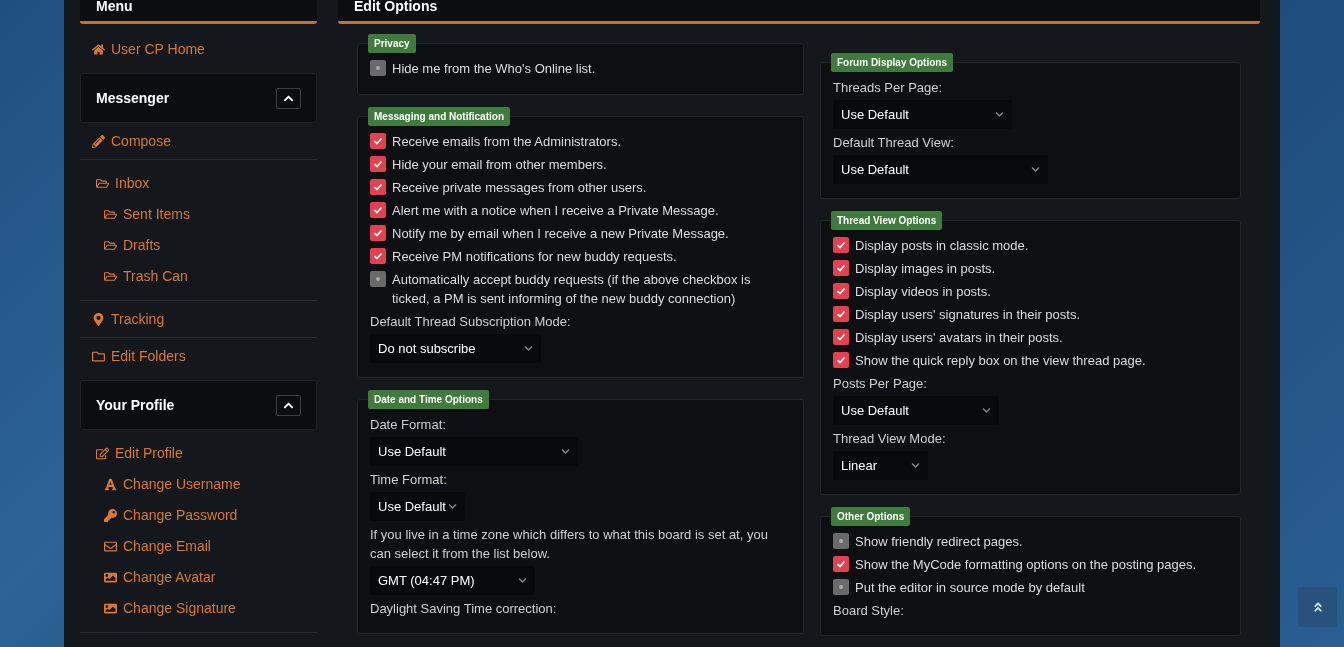 Image resolution: width=1344 pixels, height=647 pixels. What do you see at coordinates (98, 49) in the screenshot?
I see `home-icon` at bounding box center [98, 49].